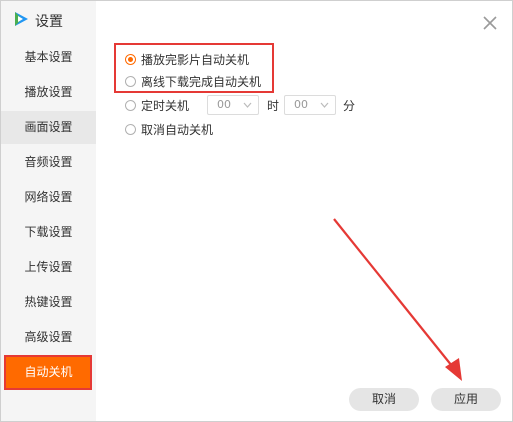  What do you see at coordinates (397, 299) in the screenshot?
I see `annotation-arrow` at bounding box center [397, 299].